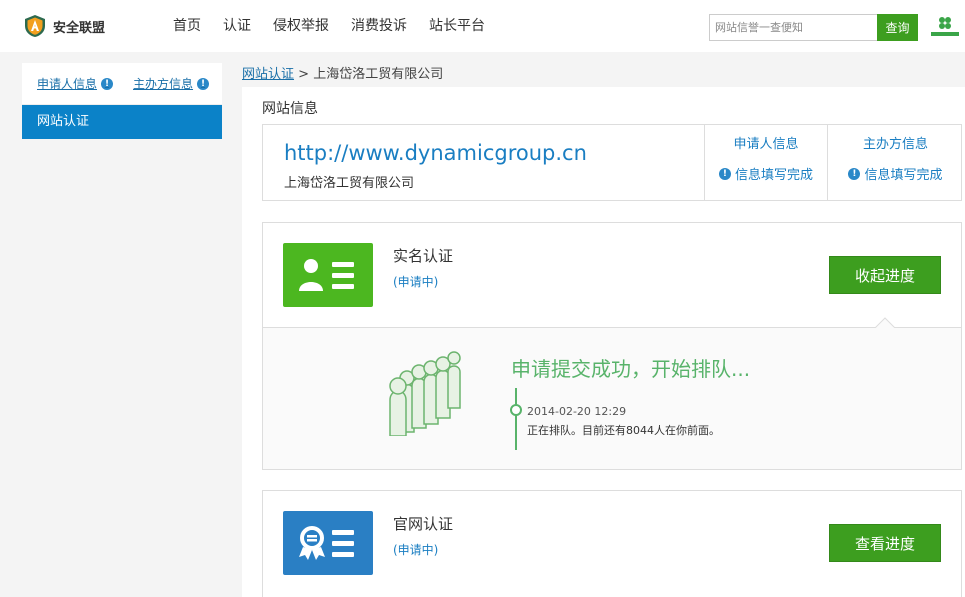 This screenshot has height=597, width=965. What do you see at coordinates (612, 543) in the screenshot?
I see `official-site-certification-card: 官网认证 (申请中) 查看进度` at bounding box center [612, 543].